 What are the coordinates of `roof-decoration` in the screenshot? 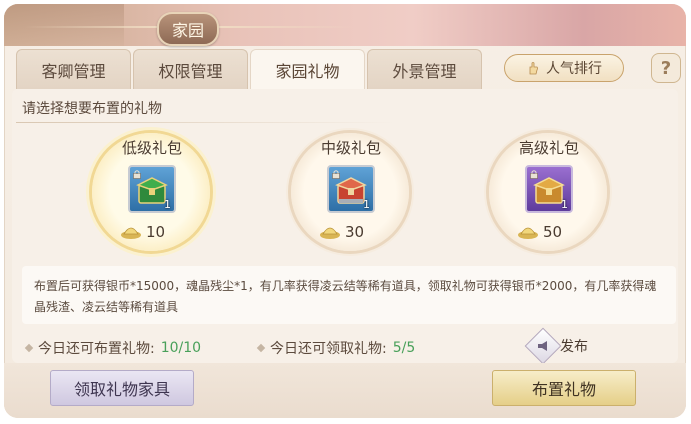 It's located at (64, 25).